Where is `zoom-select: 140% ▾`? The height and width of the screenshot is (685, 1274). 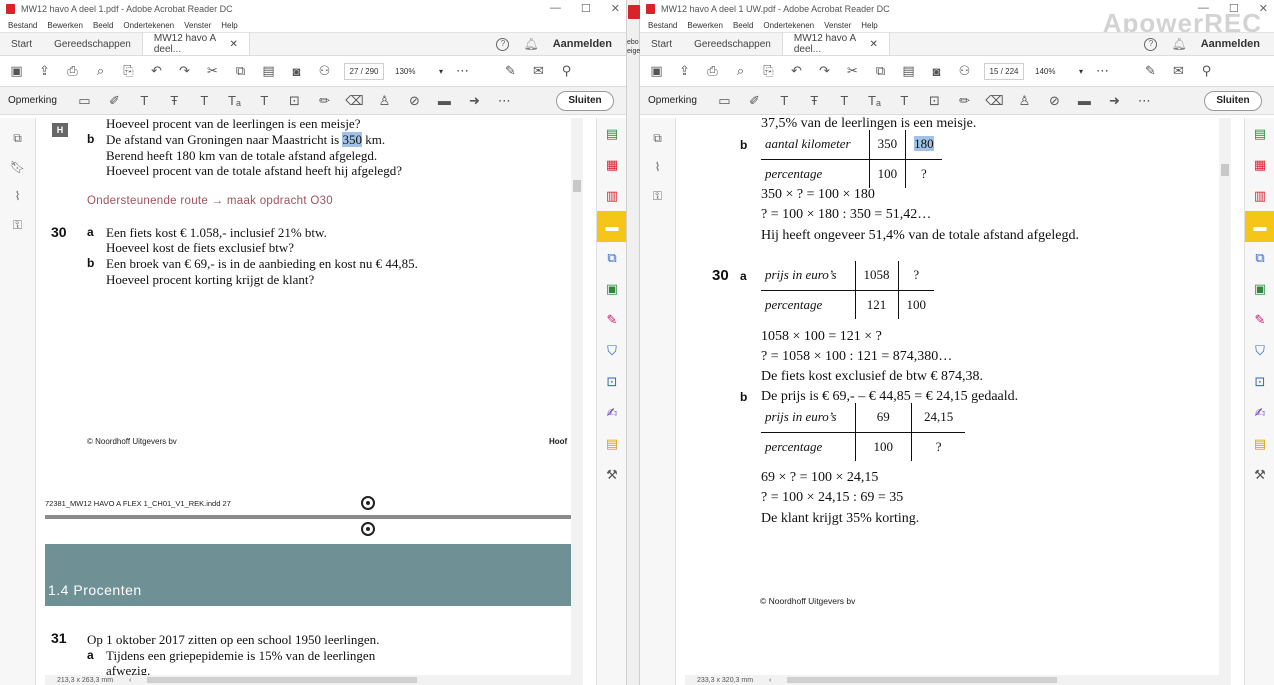
zoom-select: 140% ▾ is located at coordinates (1059, 71).